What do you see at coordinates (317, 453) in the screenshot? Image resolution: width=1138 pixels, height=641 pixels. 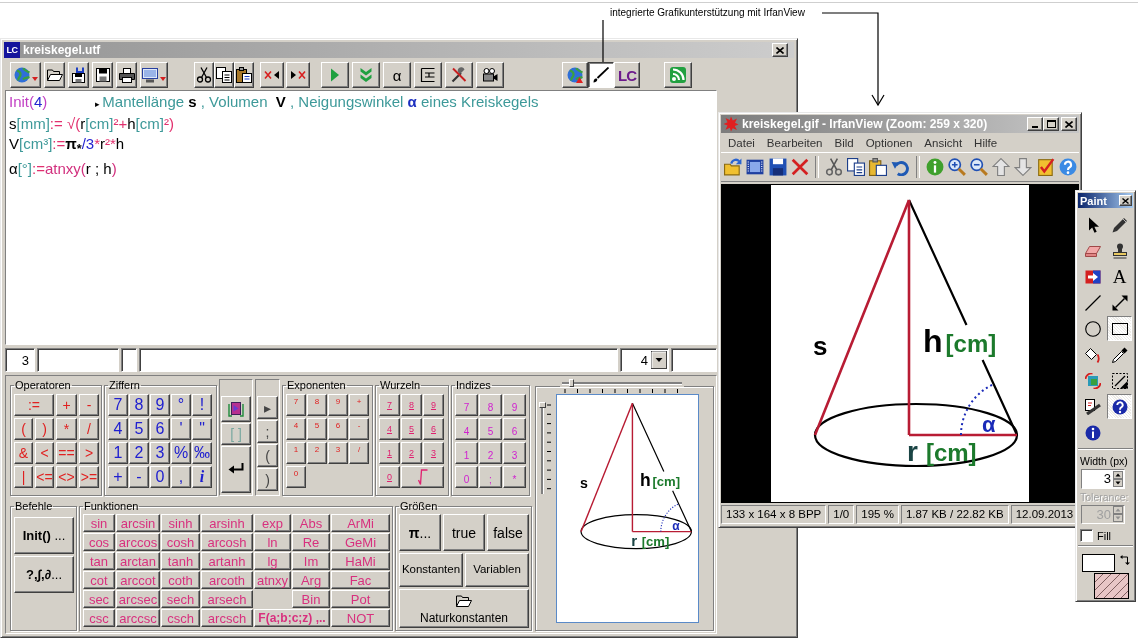 I see `exponent-key: 2` at bounding box center [317, 453].